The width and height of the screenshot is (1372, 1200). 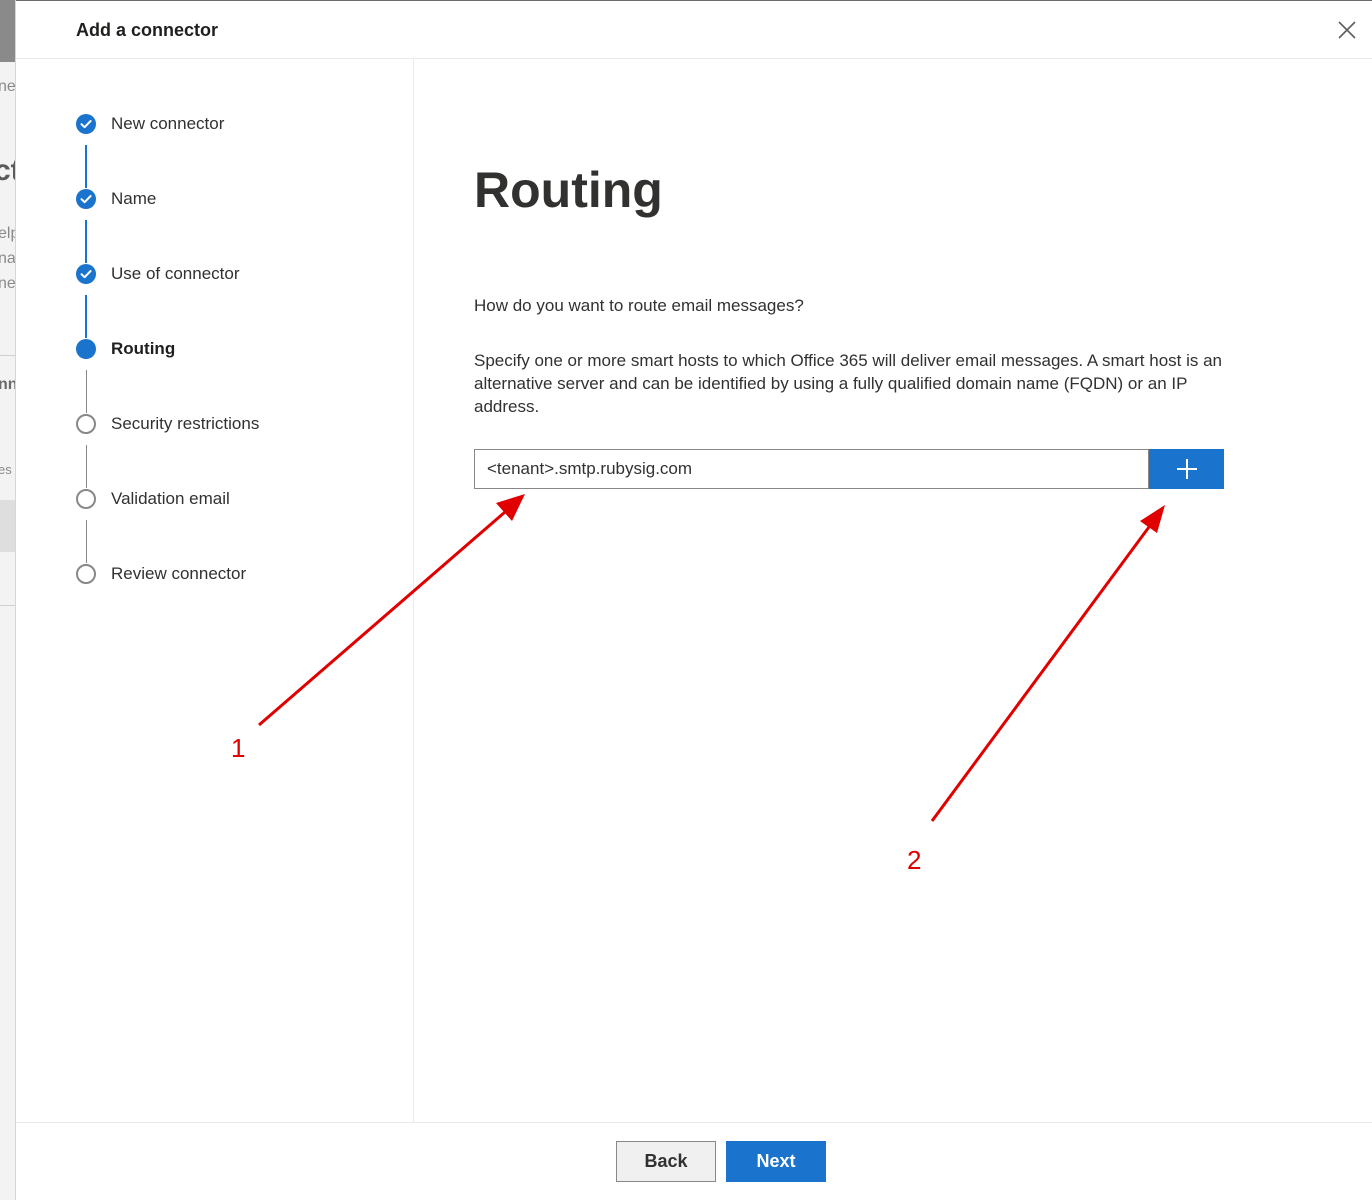 I want to click on background-text: es, so click(x=6, y=469).